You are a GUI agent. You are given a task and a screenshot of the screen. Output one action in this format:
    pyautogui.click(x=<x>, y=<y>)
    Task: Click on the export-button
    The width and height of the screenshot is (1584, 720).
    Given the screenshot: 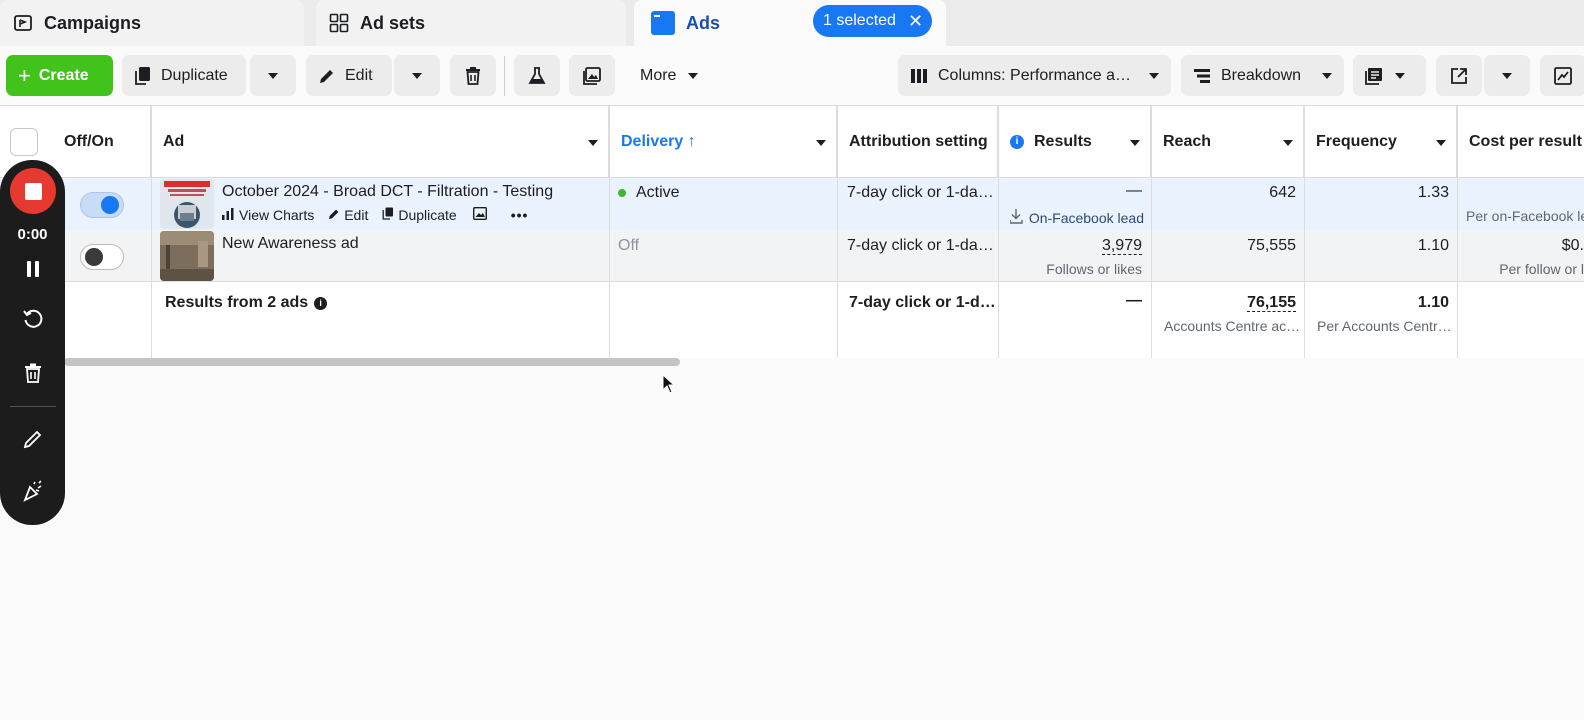 What is the action you would take?
    pyautogui.click(x=1459, y=75)
    